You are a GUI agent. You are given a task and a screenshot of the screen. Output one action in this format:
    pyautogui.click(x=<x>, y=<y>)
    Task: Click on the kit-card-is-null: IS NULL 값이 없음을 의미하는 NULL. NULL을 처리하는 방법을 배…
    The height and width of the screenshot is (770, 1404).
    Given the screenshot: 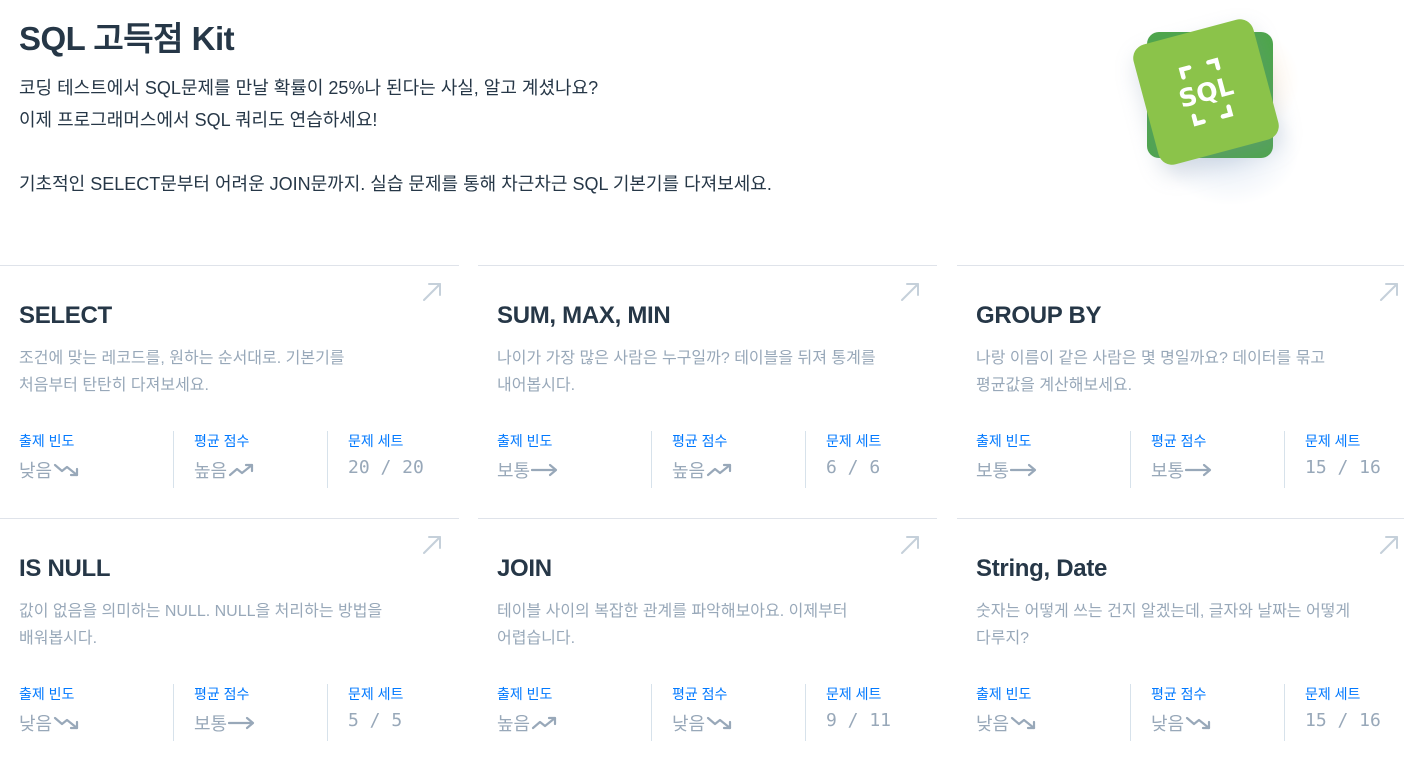 What is the action you would take?
    pyautogui.click(x=229, y=644)
    